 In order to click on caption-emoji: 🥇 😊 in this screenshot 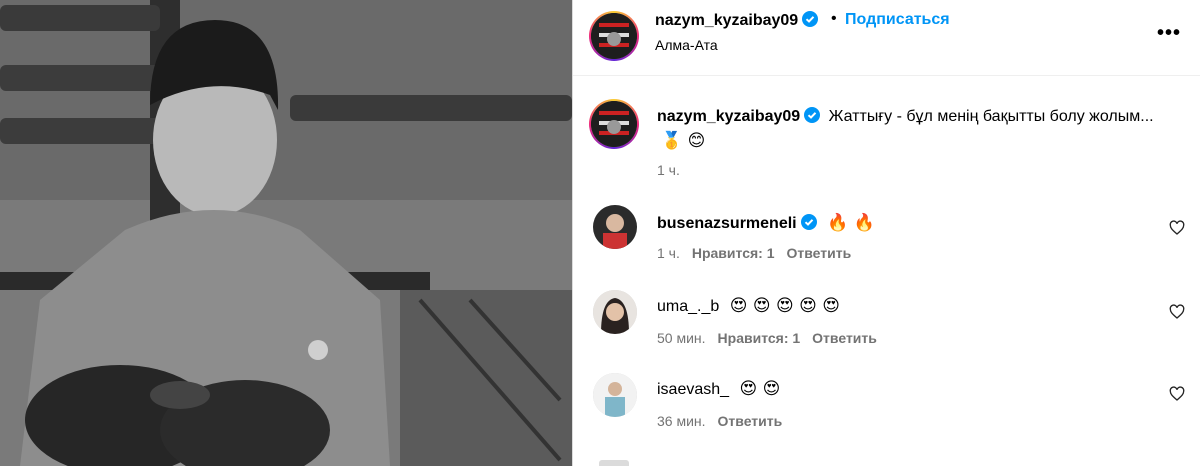, I will do `click(683, 141)`.